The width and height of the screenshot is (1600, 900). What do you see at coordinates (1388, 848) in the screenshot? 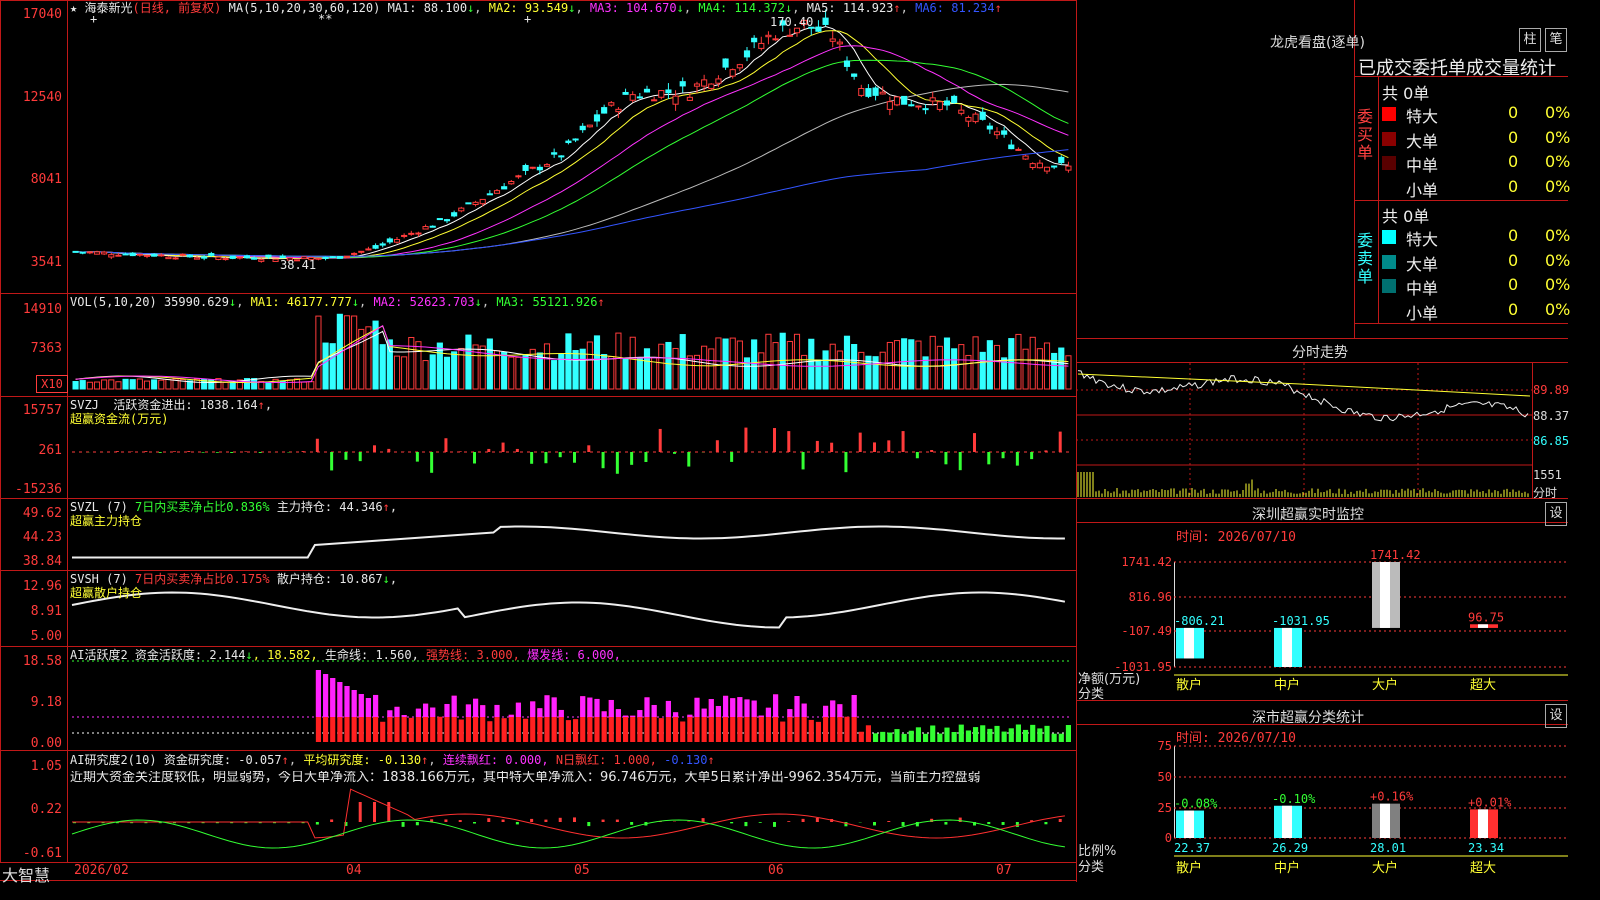
I see `bar-bottom-value: 28.01` at bounding box center [1388, 848].